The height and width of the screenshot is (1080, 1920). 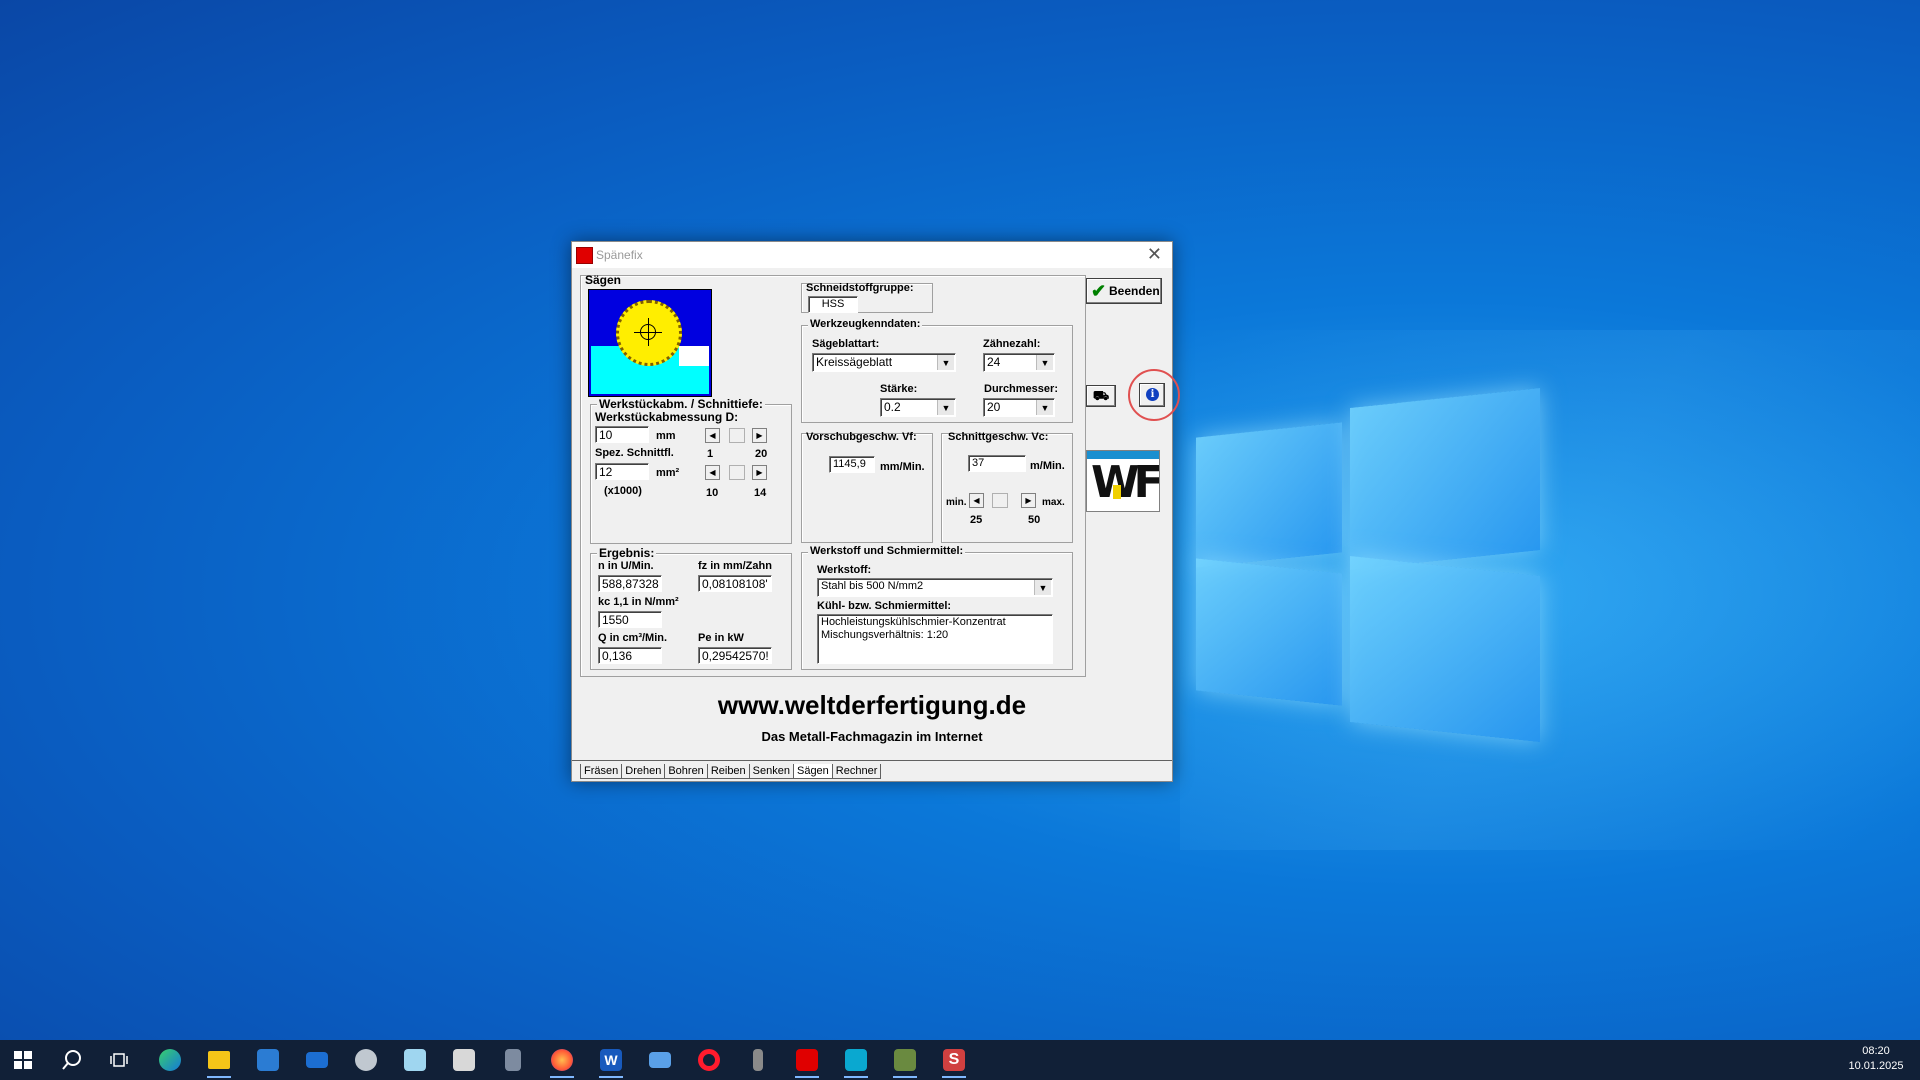 What do you see at coordinates (601, 771) in the screenshot?
I see `tab-fraesen: Fräsen` at bounding box center [601, 771].